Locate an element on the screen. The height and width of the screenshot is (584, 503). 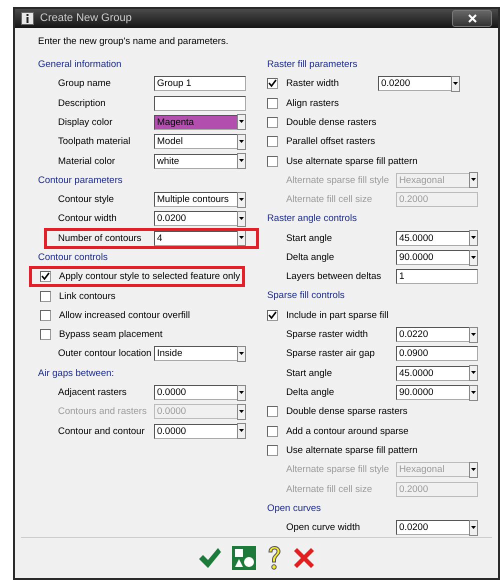
field-label: Open curve width is located at coordinates (323, 528).